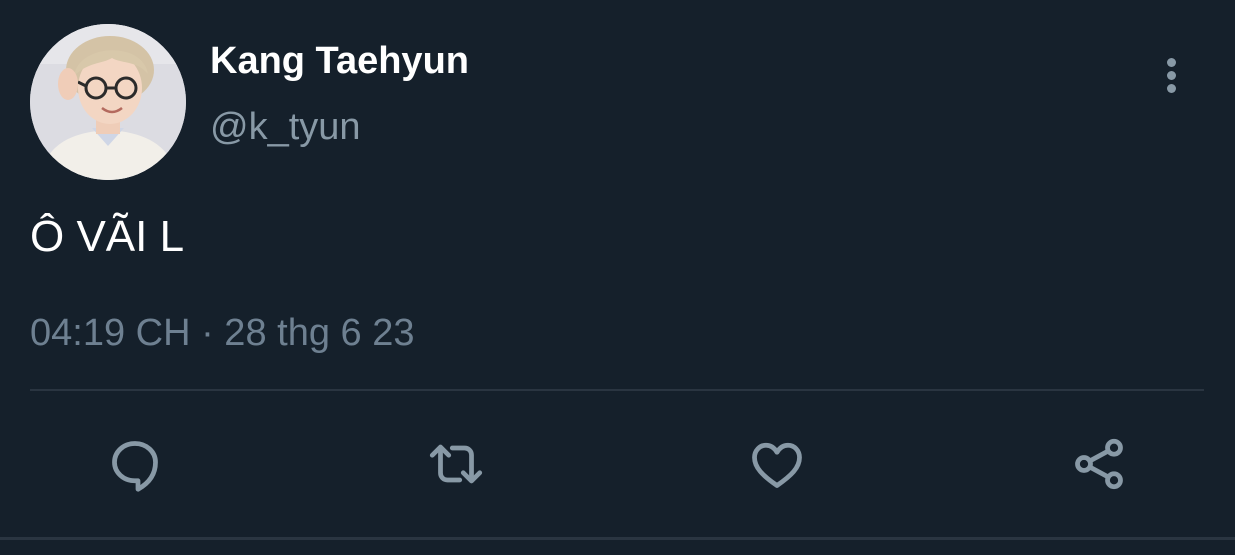  I want to click on like-button, so click(777, 464).